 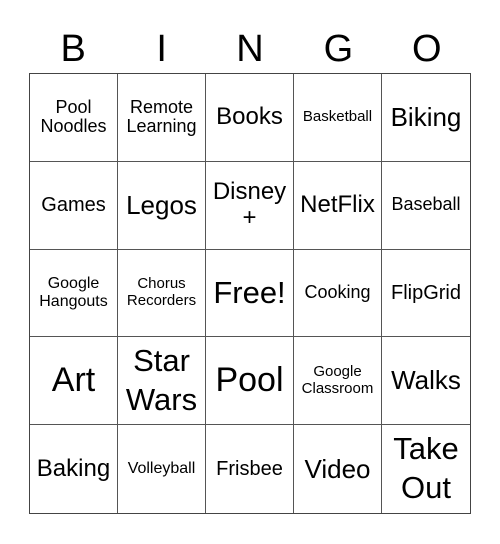 I want to click on bingo-cell: NetFlix, so click(x=338, y=205).